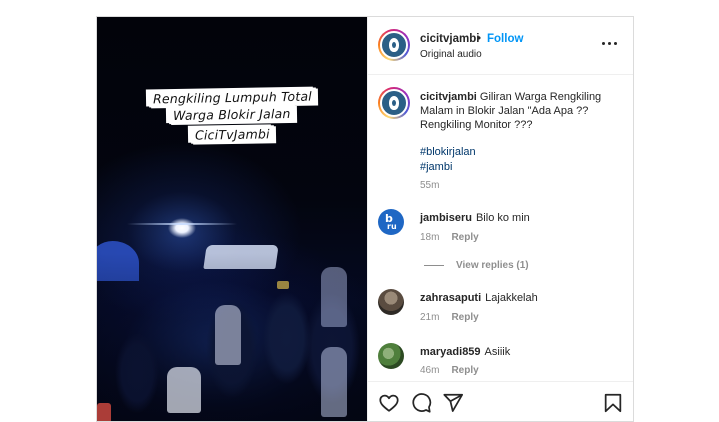 This screenshot has height=422, width=719. I want to click on video-caption-line: CiciTvJambi, so click(232, 134).